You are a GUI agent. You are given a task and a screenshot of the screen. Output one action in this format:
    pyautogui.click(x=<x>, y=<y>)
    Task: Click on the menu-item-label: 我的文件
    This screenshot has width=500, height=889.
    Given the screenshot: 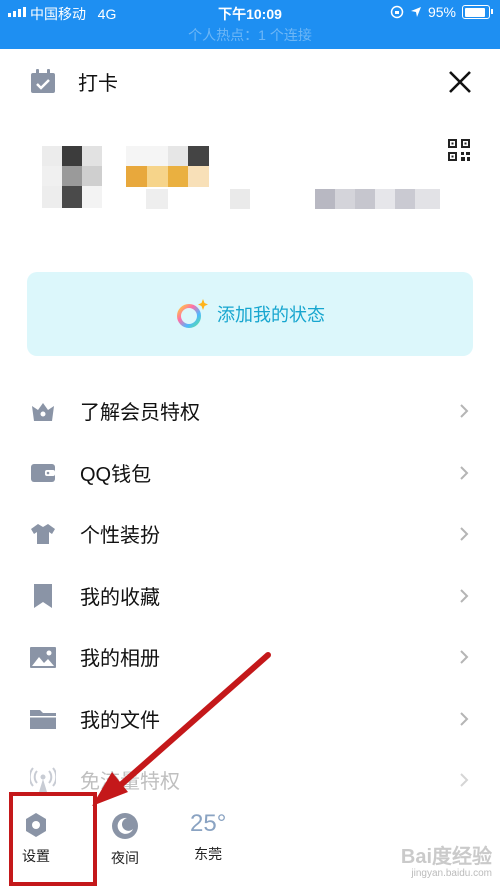 What is the action you would take?
    pyautogui.click(x=120, y=720)
    